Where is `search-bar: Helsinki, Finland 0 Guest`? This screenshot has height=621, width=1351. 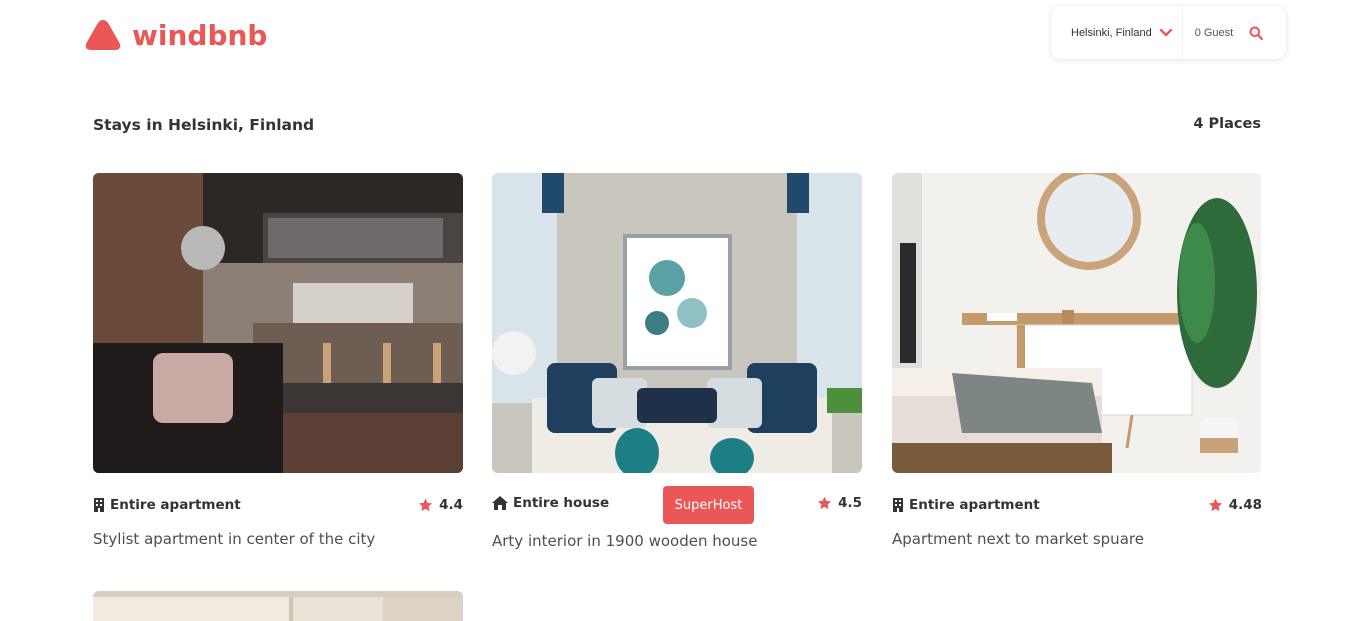
search-bar: Helsinki, Finland 0 Guest is located at coordinates (1168, 32).